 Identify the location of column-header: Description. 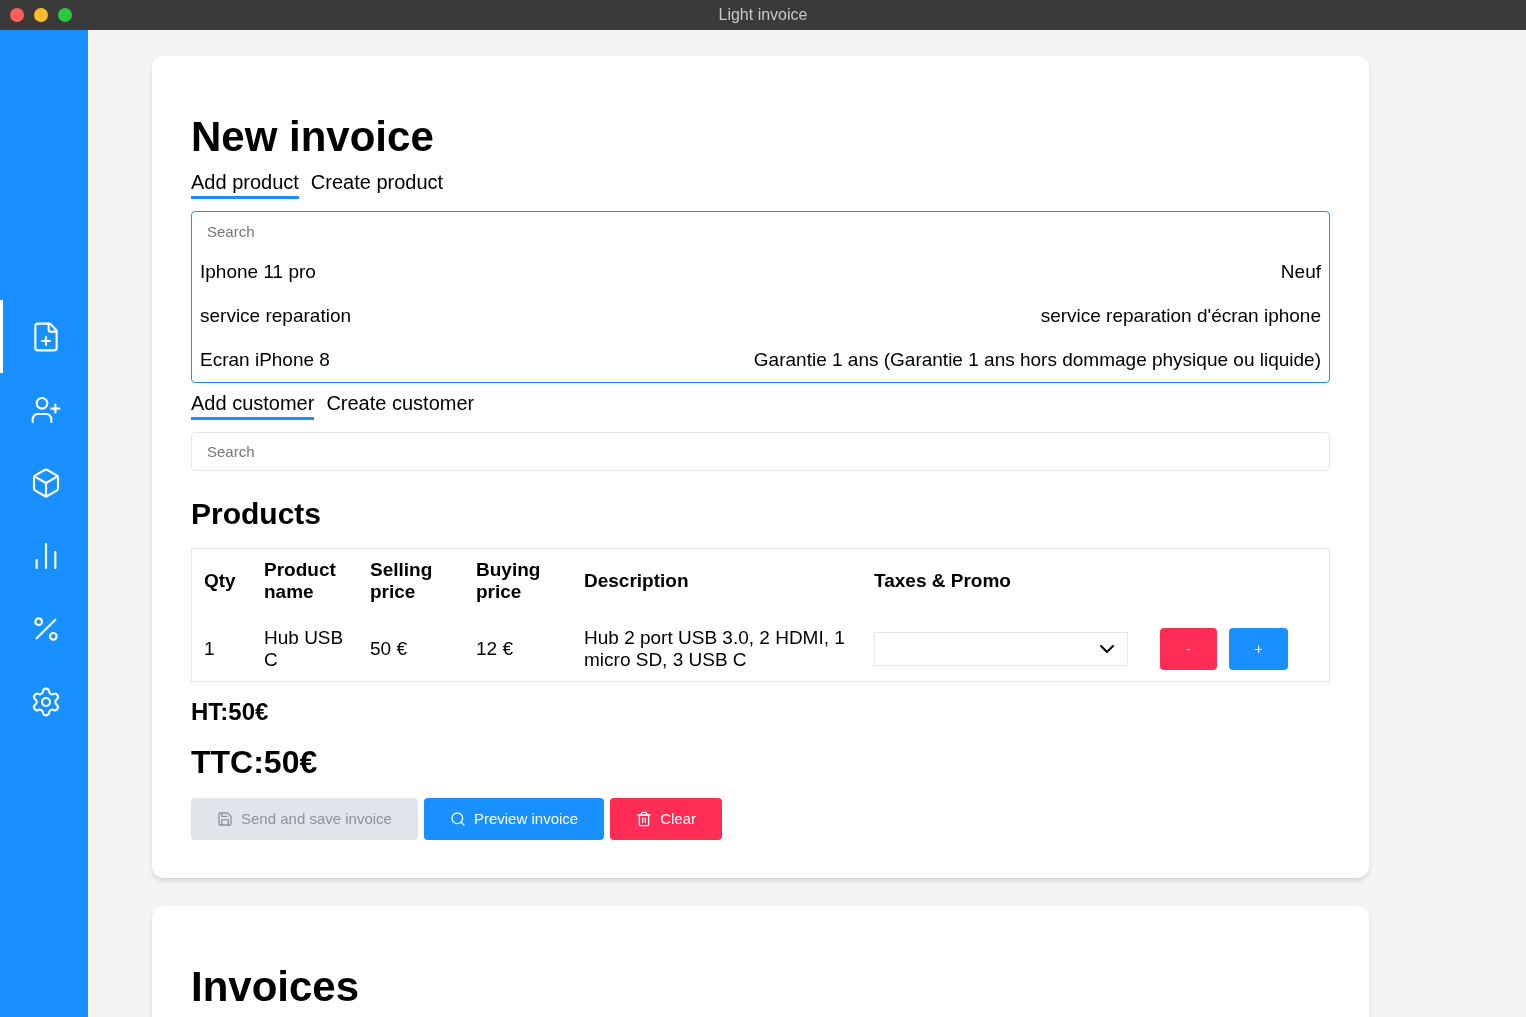
(637, 581).